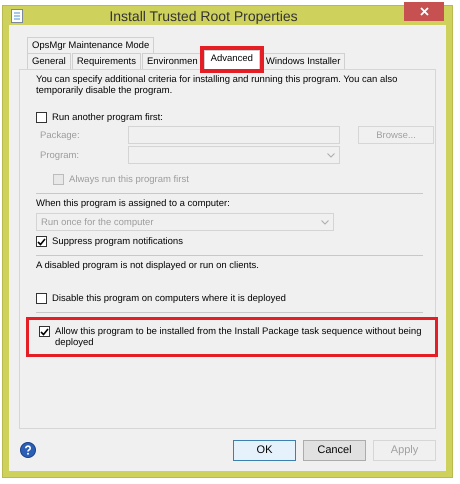 This screenshot has width=460, height=484. I want to click on dialog-button: Cancel, so click(334, 450).